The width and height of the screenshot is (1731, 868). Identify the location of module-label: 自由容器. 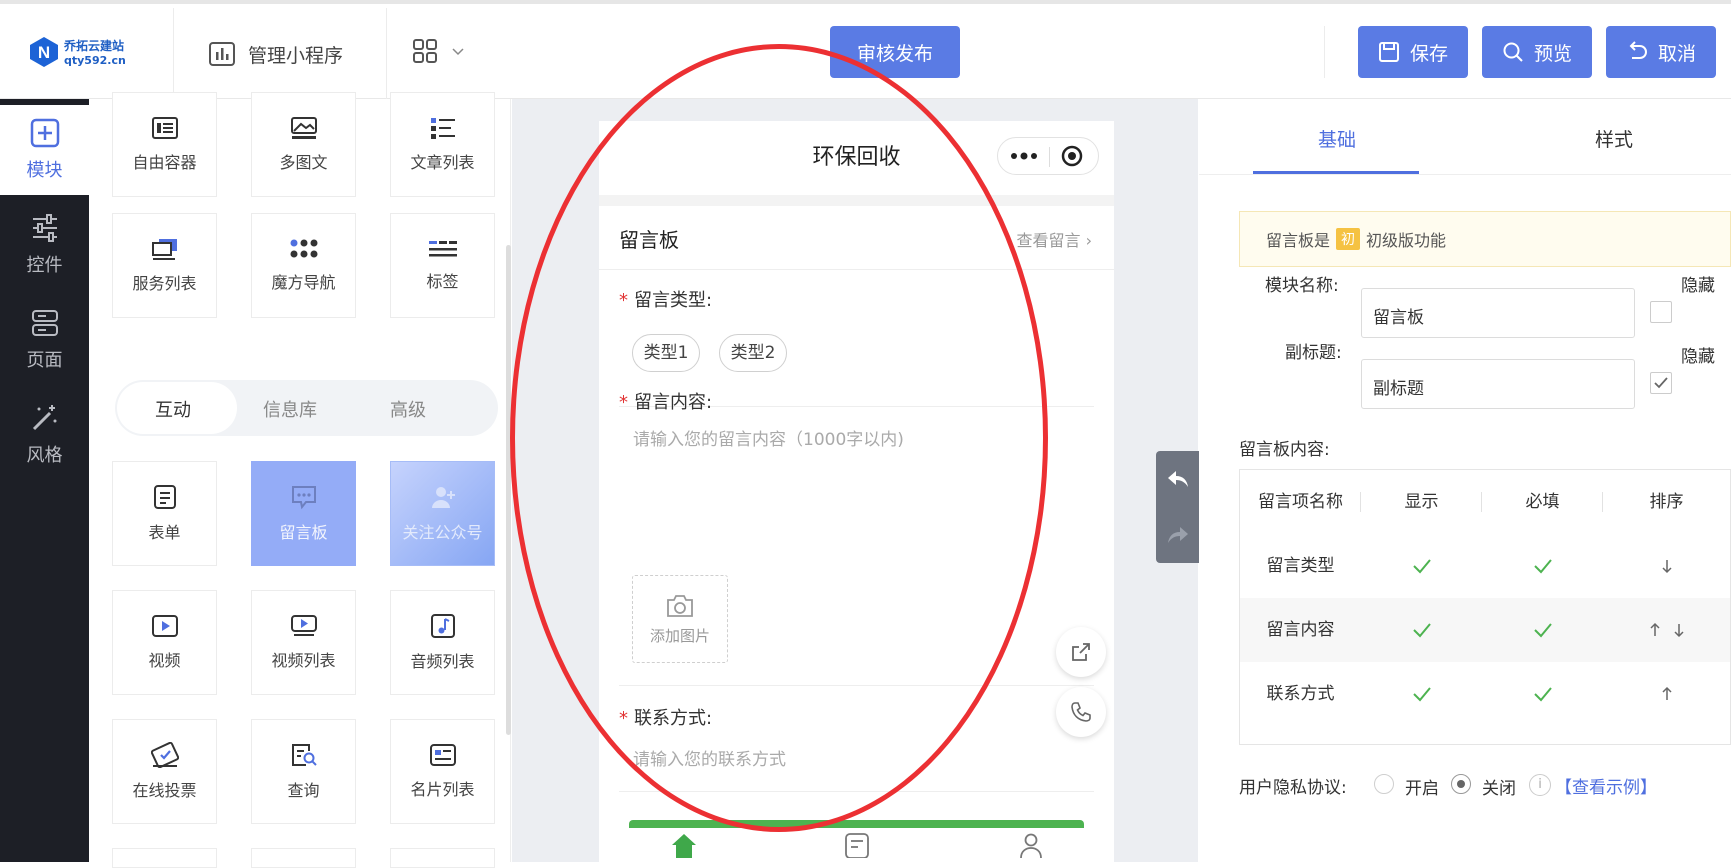
(164, 162).